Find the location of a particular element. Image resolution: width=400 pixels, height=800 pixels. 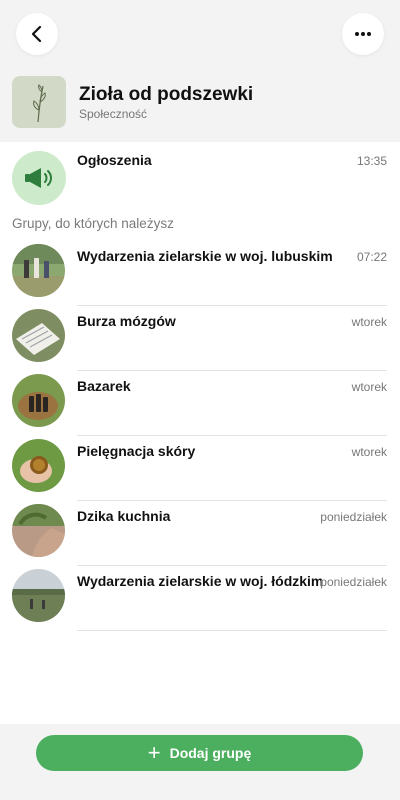

group-title: Wydarzenia zielarskie w woj. lubuskim is located at coordinates (205, 256).